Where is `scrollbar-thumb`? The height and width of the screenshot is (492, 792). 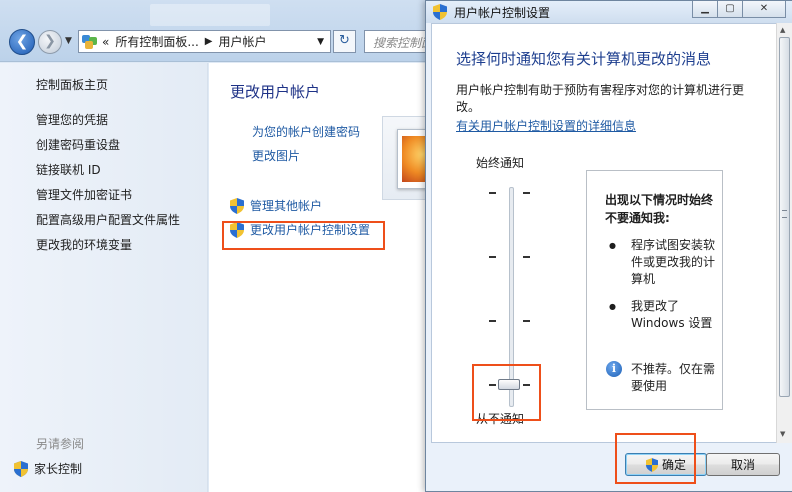
scrollbar-thumb is located at coordinates (784, 217).